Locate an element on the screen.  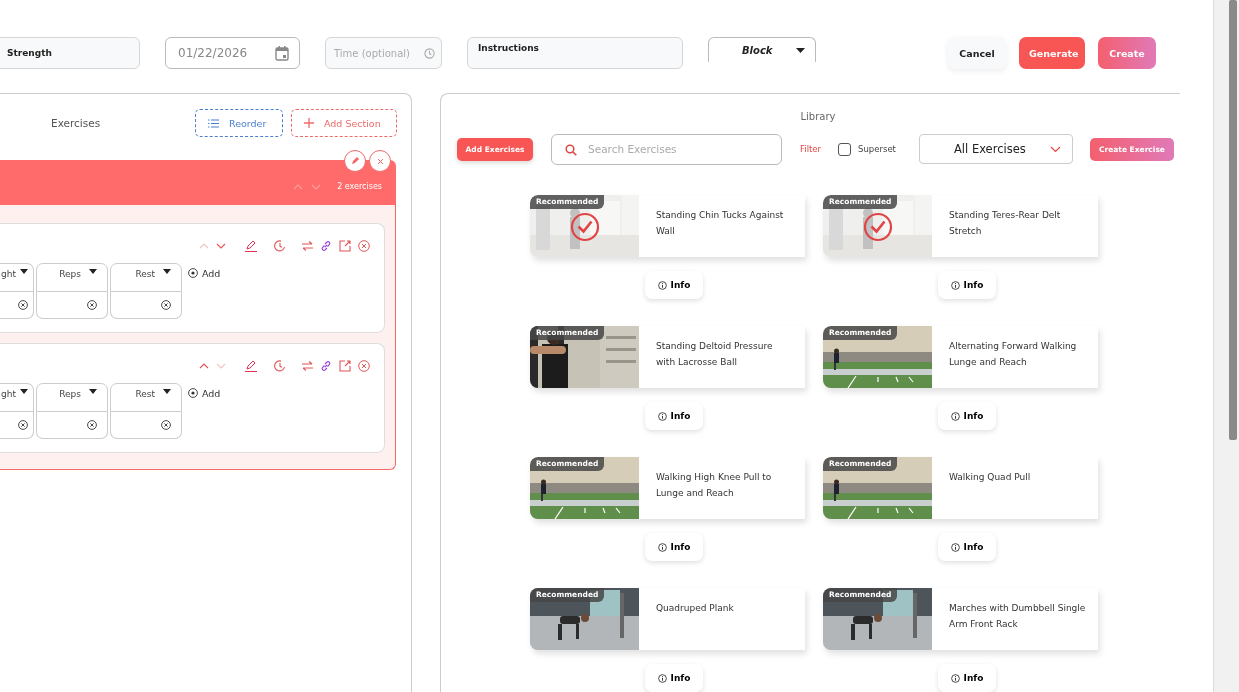
exercise-name: Standing Teres-Rear Delt Stretch is located at coordinates (1005, 223).